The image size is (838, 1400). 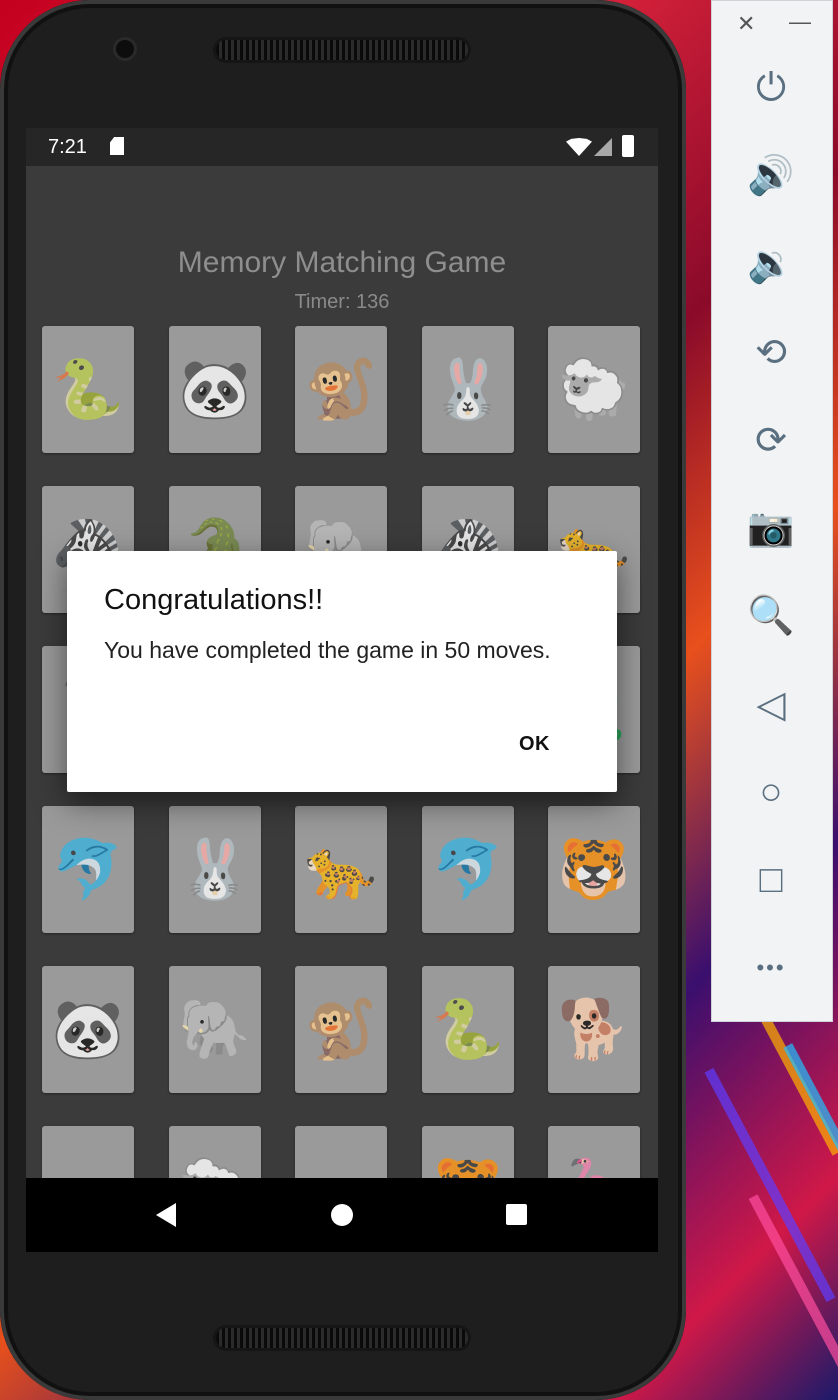 I want to click on bottom-speaker, so click(x=342, y=1338).